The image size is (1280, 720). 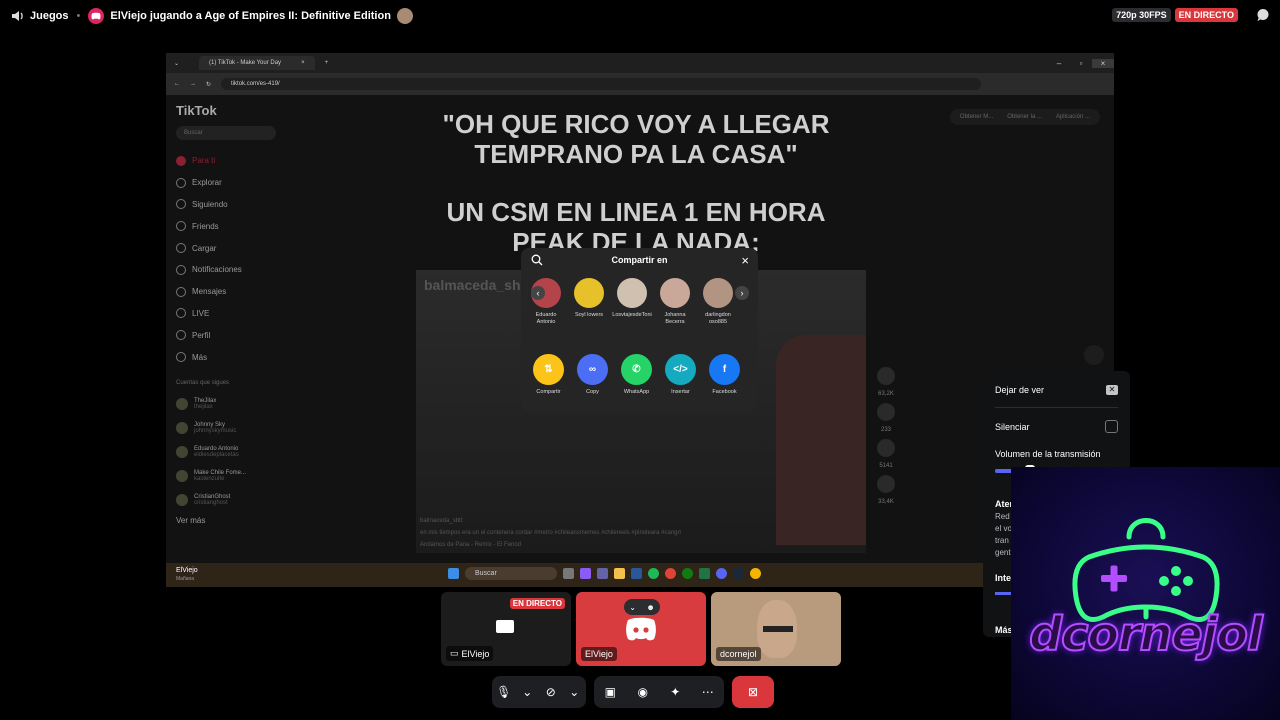 I want to click on copilot-icon, so click(x=585, y=573).